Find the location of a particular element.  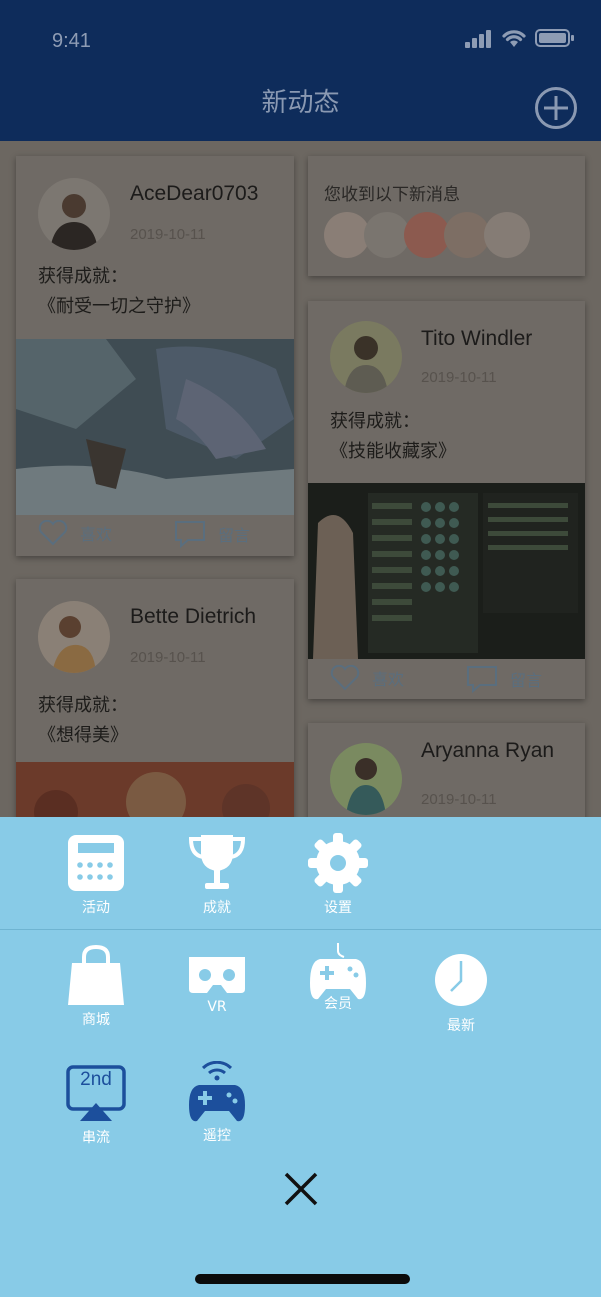

menu-item-store: 商城 is located at coordinates (96, 987).